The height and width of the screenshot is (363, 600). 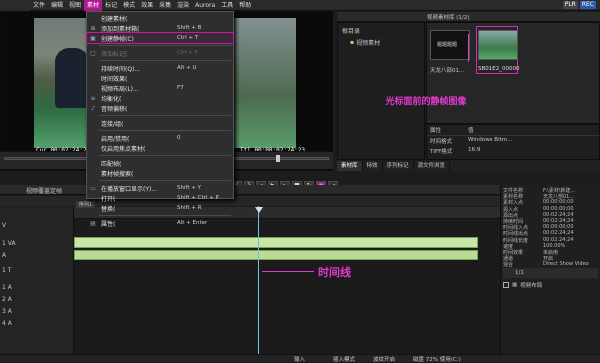 What do you see at coordinates (7, 287) in the screenshot?
I see `track-1a: 1 A` at bounding box center [7, 287].